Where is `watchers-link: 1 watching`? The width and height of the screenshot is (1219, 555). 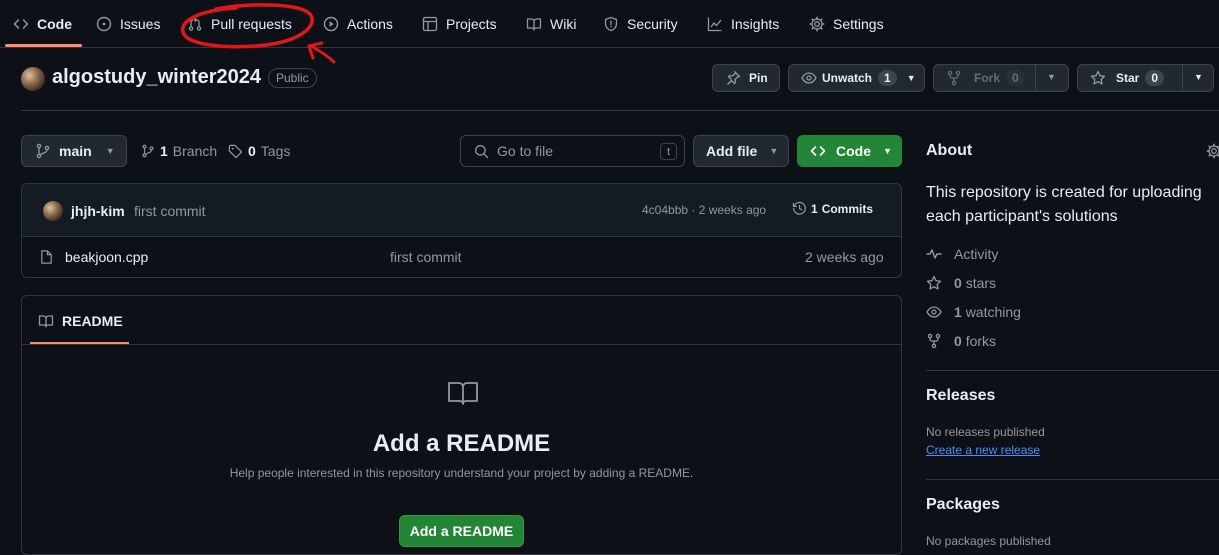
watchers-link: 1 watching is located at coordinates (973, 312).